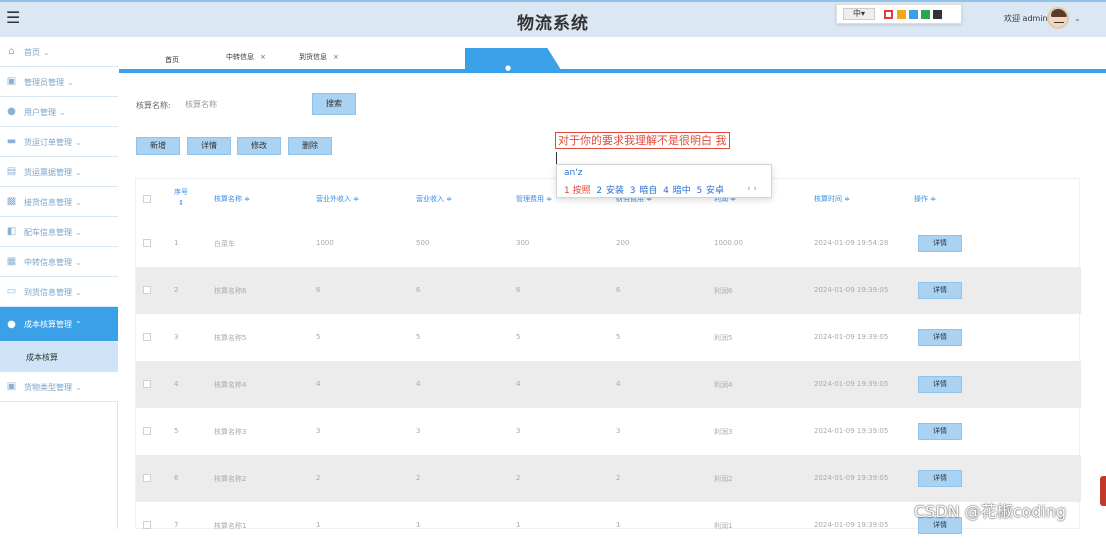 This screenshot has width=1106, height=549. What do you see at coordinates (337, 199) in the screenshot?
I see `col-header-nonop: 营业外收入 ≑` at bounding box center [337, 199].